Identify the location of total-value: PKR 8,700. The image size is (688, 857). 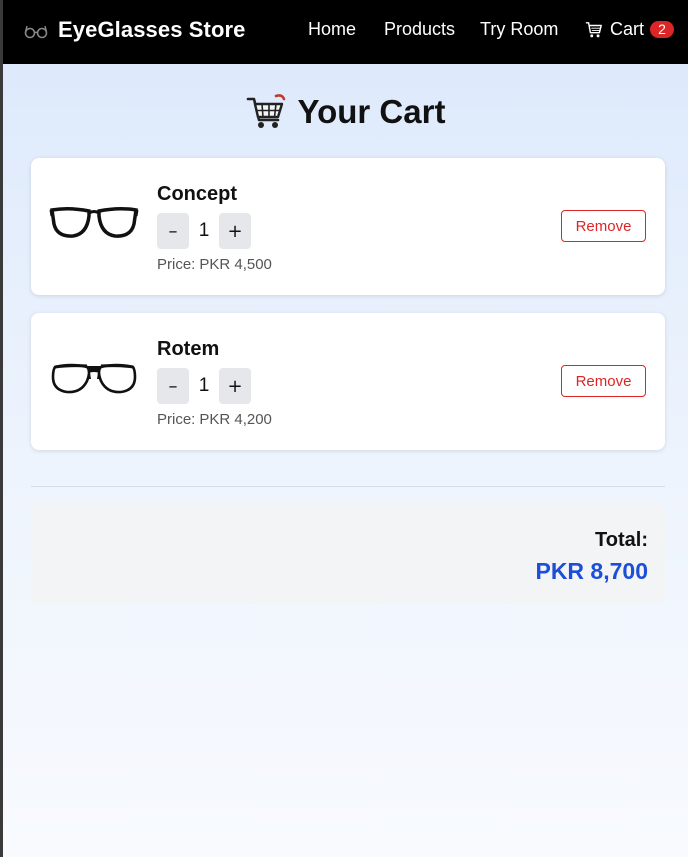
(591, 571).